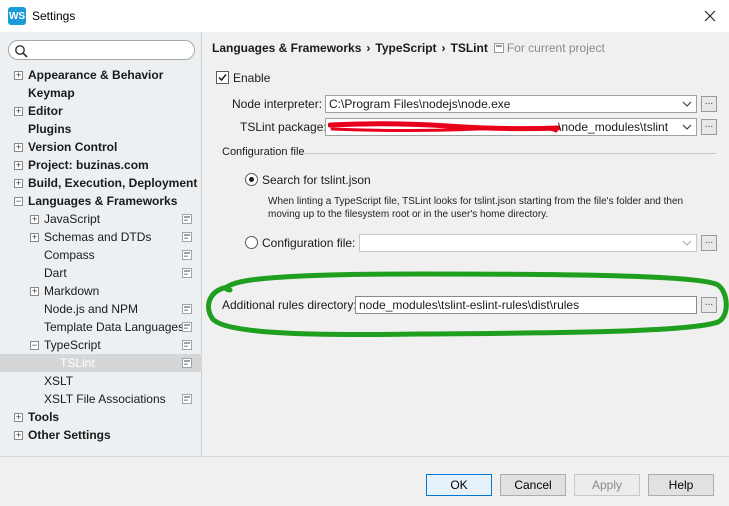 The image size is (729, 506). Describe the element at coordinates (101, 111) in the screenshot. I see `sidebar-item: + Editor` at that location.